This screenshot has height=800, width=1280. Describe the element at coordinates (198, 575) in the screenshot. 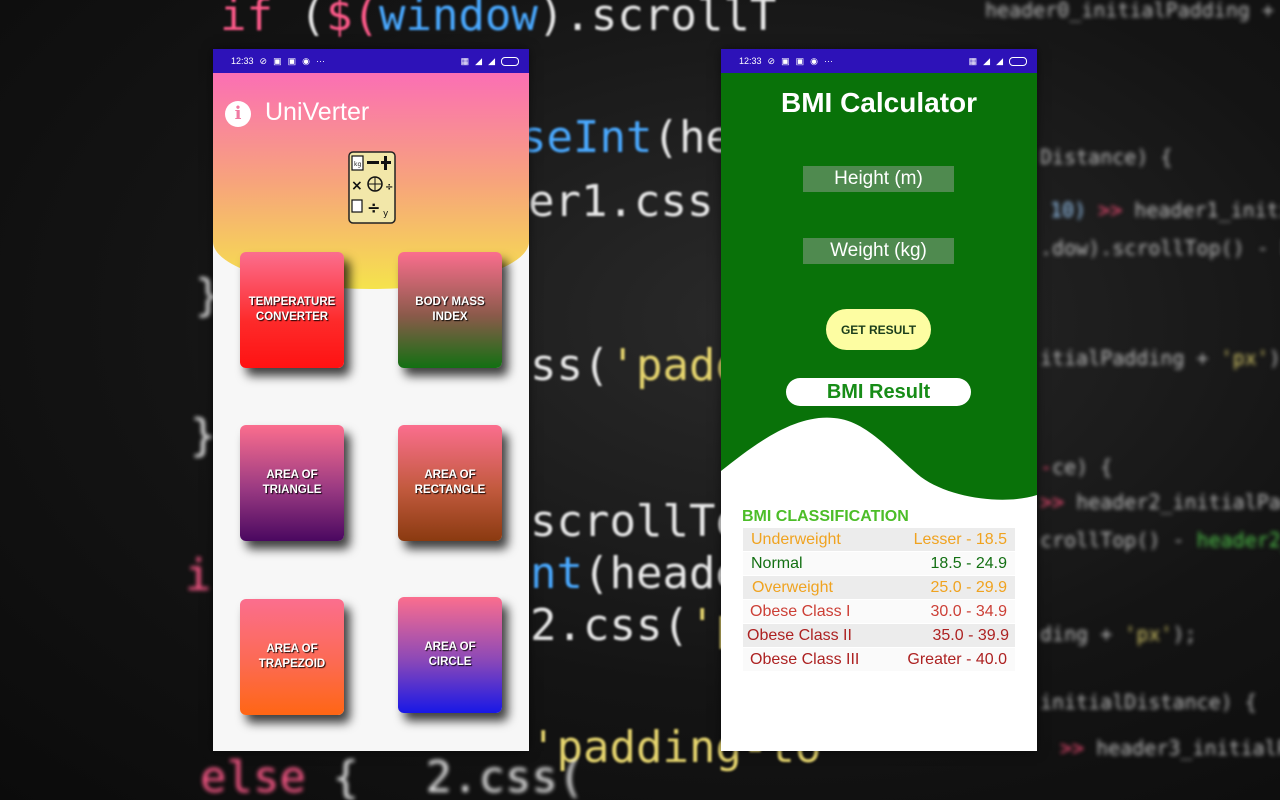

I see `code-line: i` at that location.